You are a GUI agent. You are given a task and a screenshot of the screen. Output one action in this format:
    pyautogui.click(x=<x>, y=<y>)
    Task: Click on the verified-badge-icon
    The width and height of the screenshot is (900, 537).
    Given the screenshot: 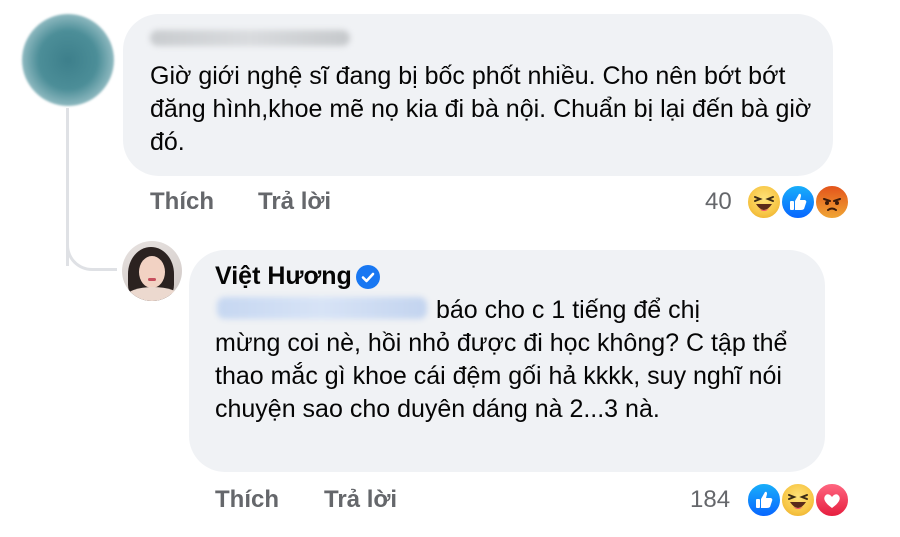 What is the action you would take?
    pyautogui.click(x=368, y=277)
    